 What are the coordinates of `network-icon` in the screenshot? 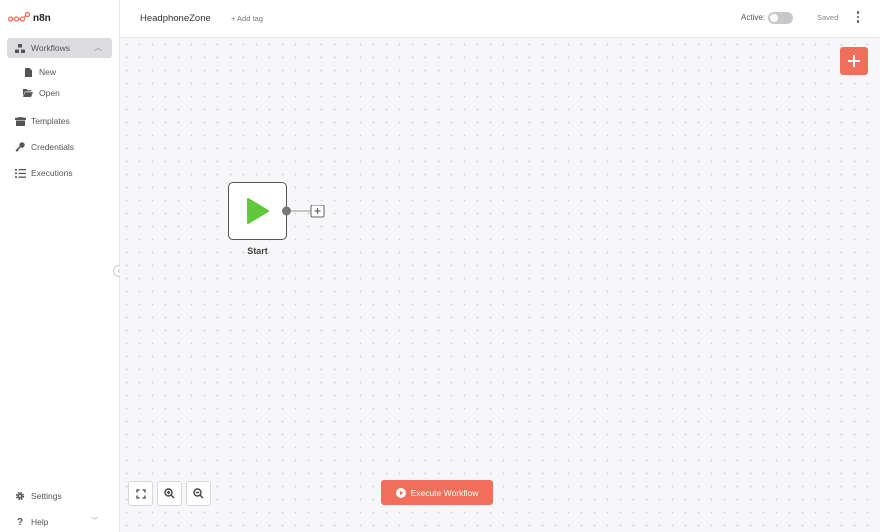 It's located at (20, 48).